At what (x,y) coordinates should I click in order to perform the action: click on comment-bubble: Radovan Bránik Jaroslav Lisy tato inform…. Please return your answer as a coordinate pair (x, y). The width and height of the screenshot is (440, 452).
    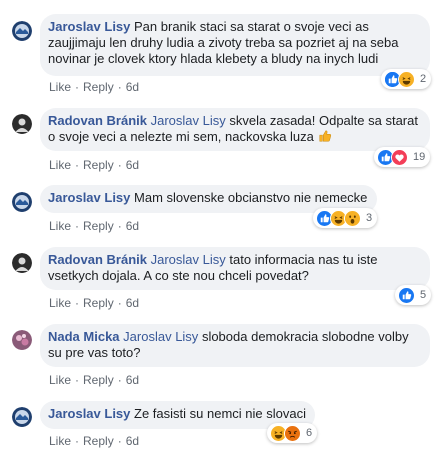
    Looking at the image, I should click on (235, 268).